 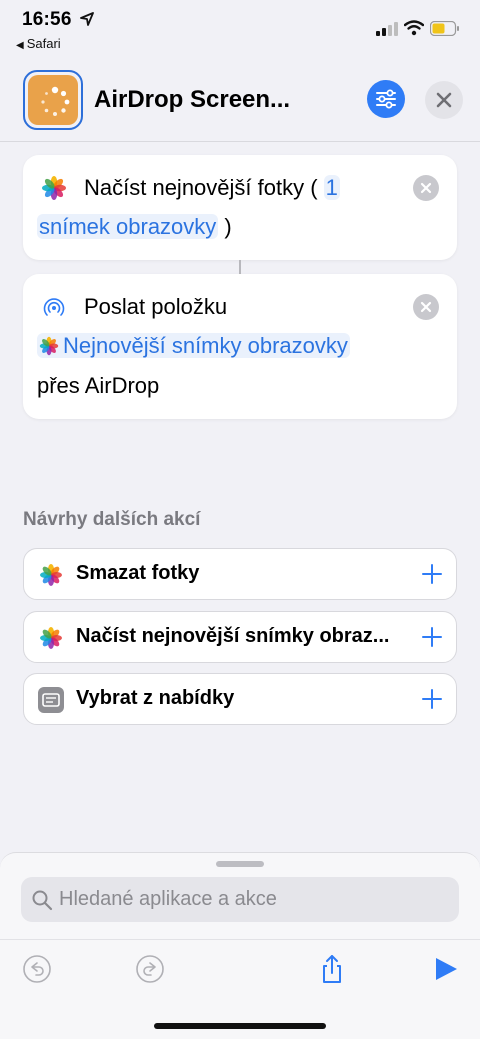 I want to click on action-connector, so click(x=240, y=267).